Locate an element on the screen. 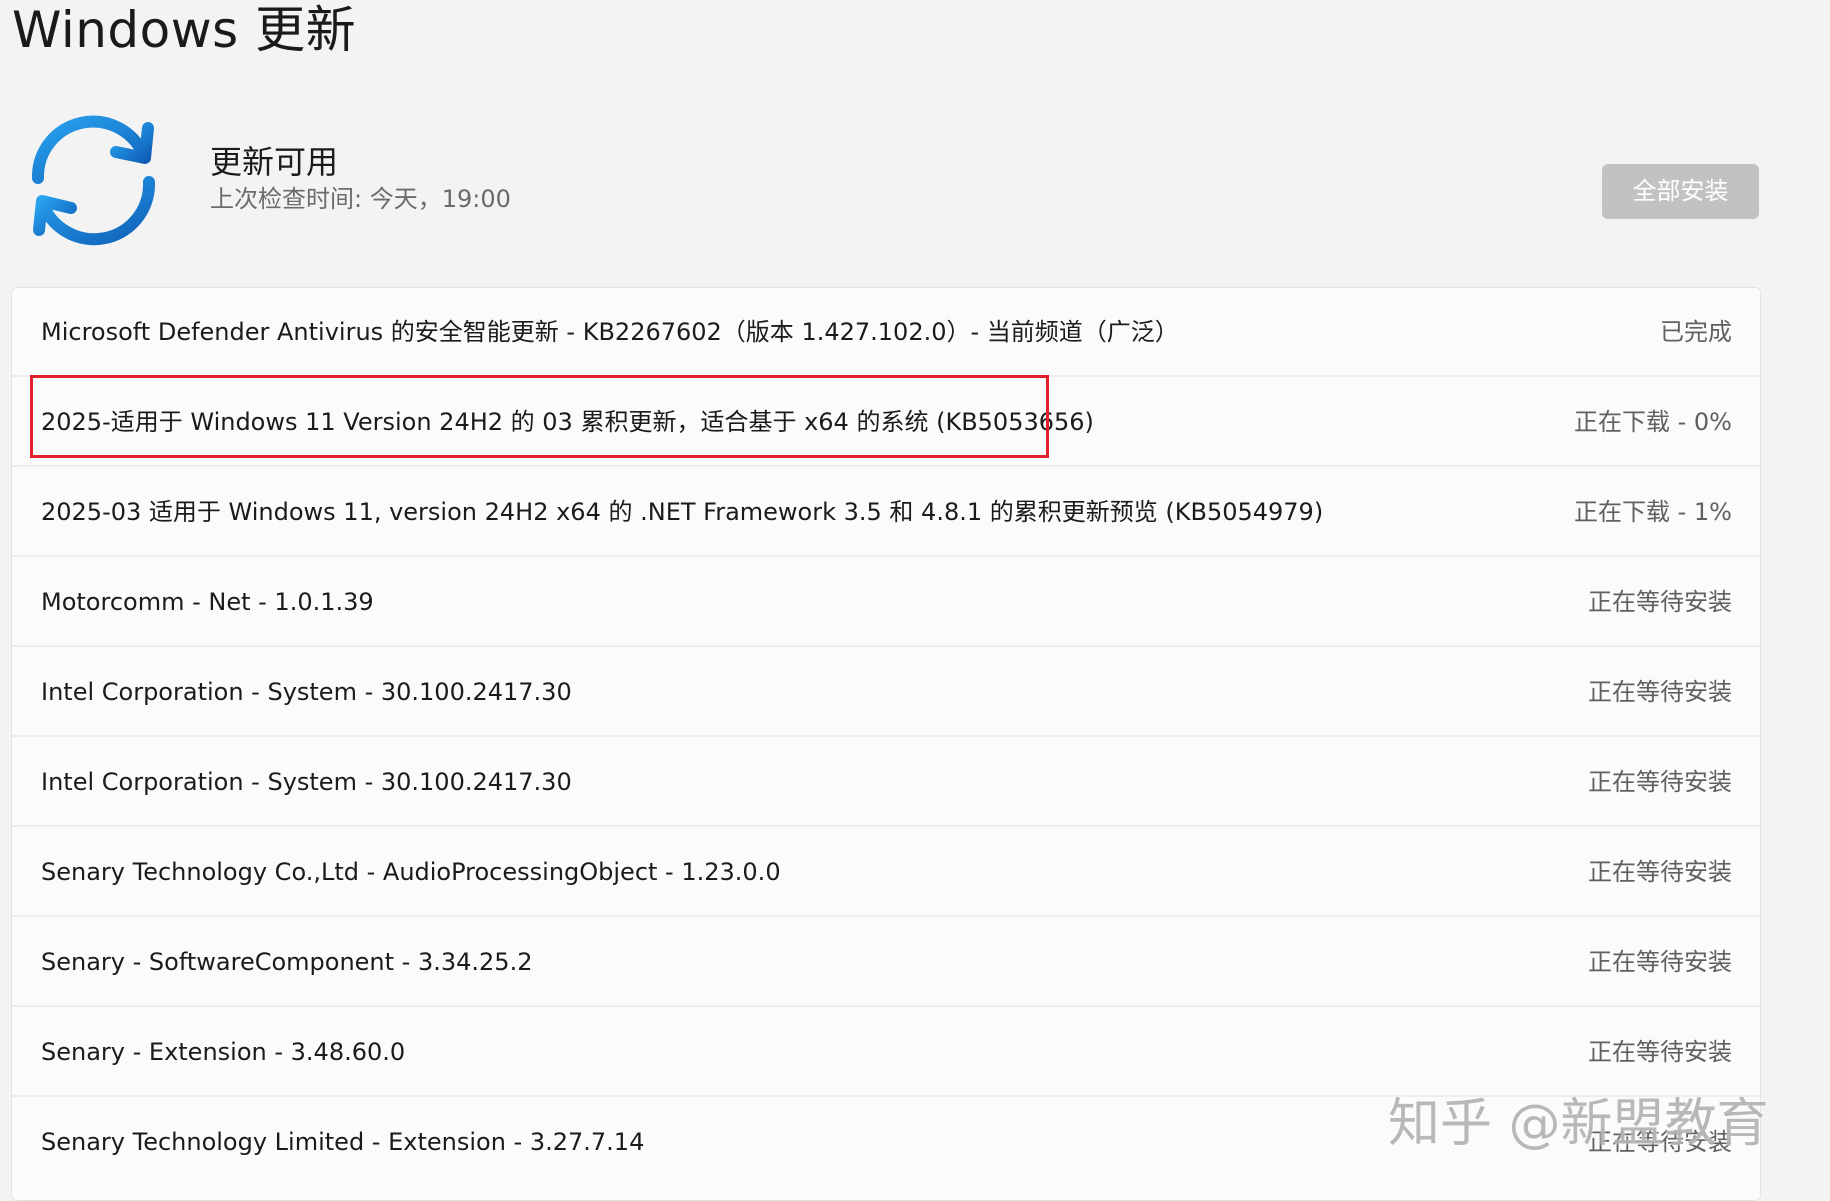 The height and width of the screenshot is (1201, 1830). last-checked-text: 上次检查时间: 今天，19:00 is located at coordinates (360, 199).